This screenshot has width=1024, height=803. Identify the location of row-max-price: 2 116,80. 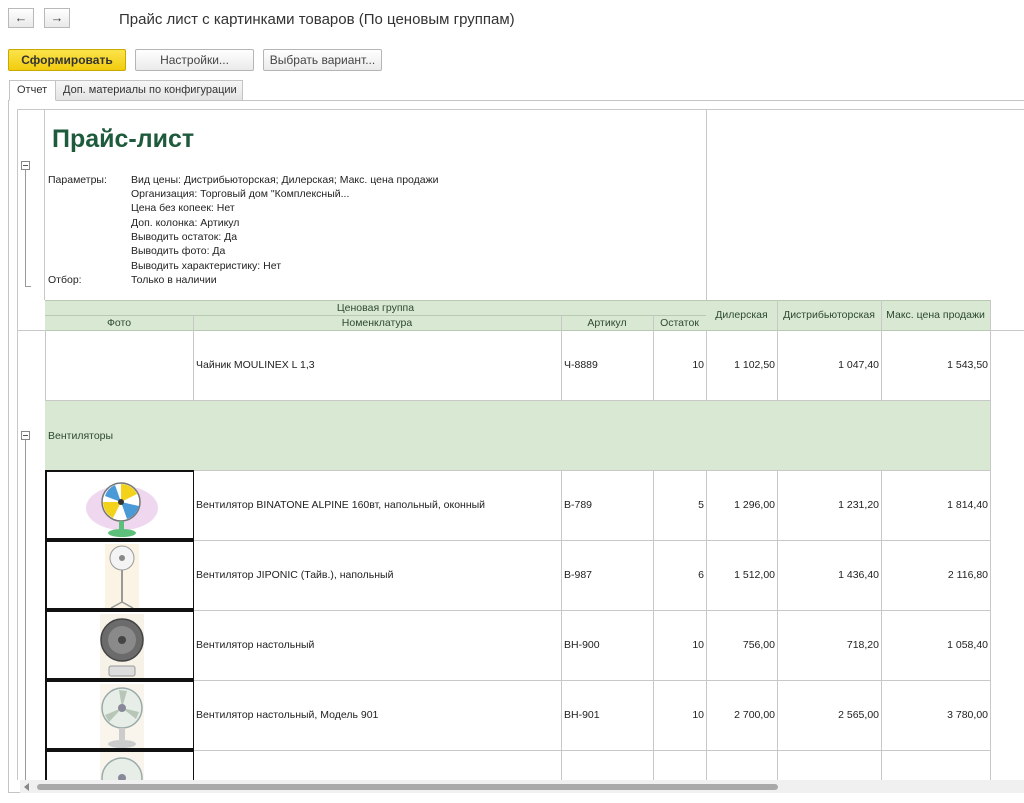
(967, 575).